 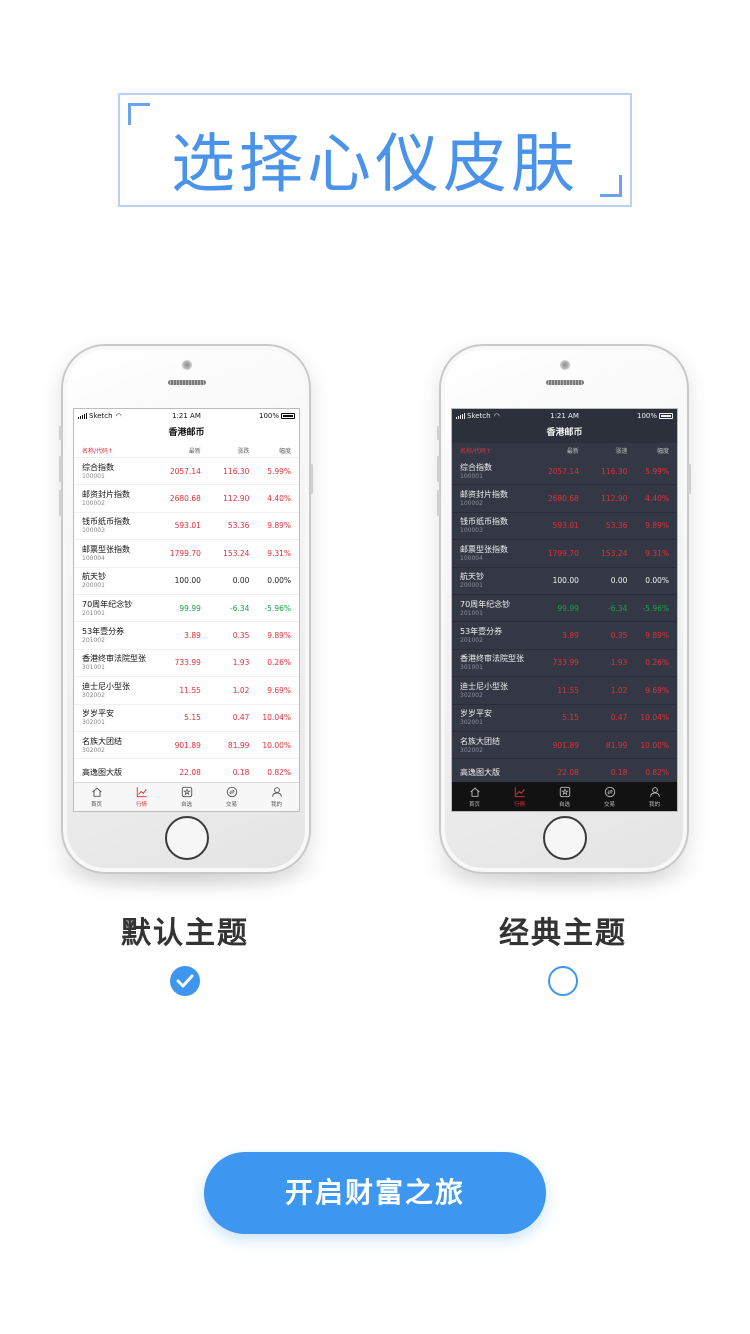 What do you see at coordinates (568, 690) in the screenshot?
I see `row-last-price: 11.55` at bounding box center [568, 690].